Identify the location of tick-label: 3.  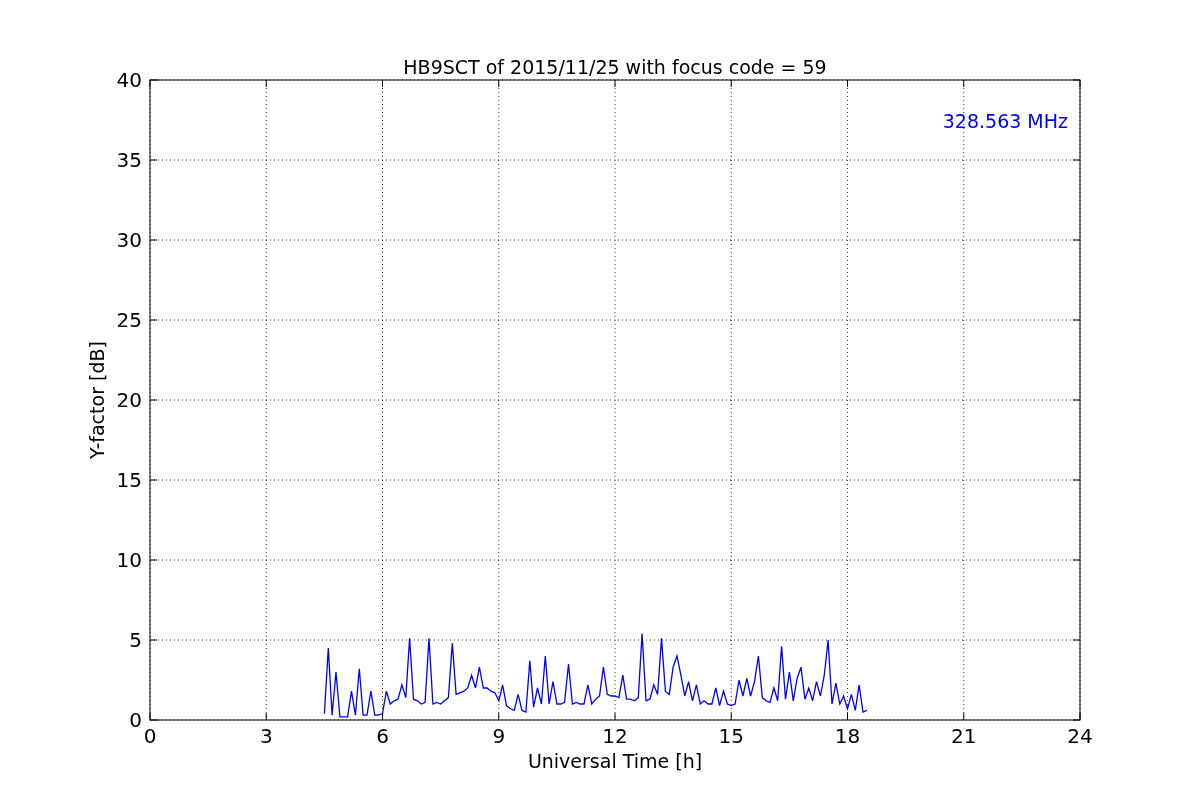
(266, 736).